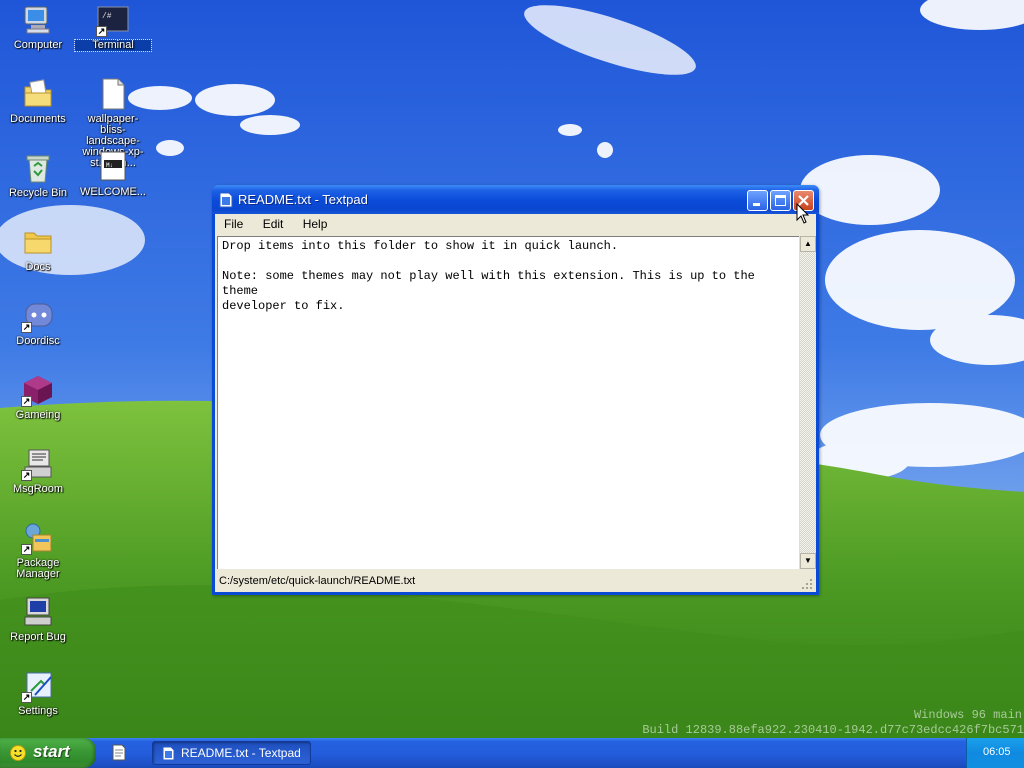 Image resolution: width=1024 pixels, height=768 pixels. Describe the element at coordinates (51, 751) in the screenshot. I see `start-label: start` at that location.